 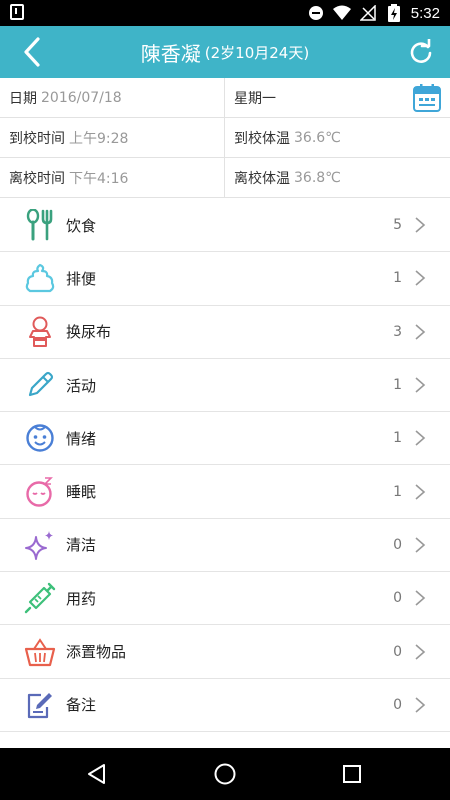 I want to click on app-bar: 陳香凝 (2岁10月24天), so click(x=225, y=52).